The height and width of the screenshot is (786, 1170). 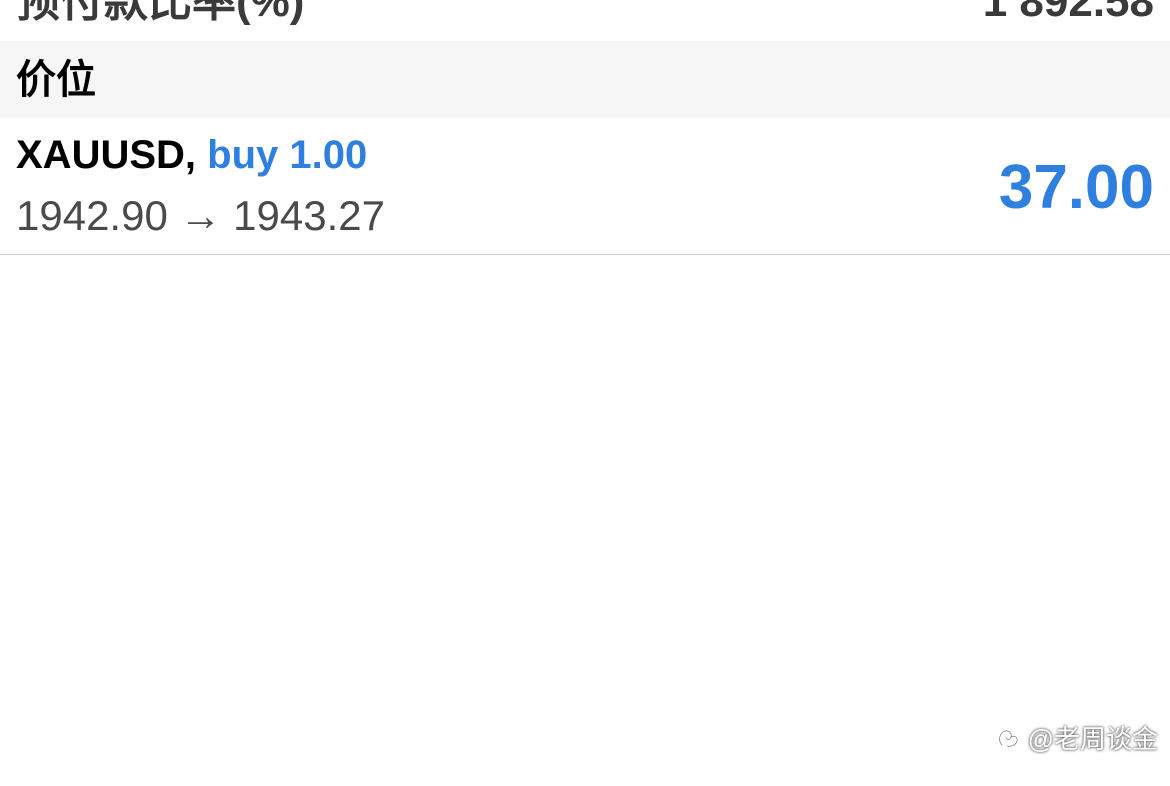 I want to click on position-prices: 1942.90 → 1943.27, so click(x=200, y=216).